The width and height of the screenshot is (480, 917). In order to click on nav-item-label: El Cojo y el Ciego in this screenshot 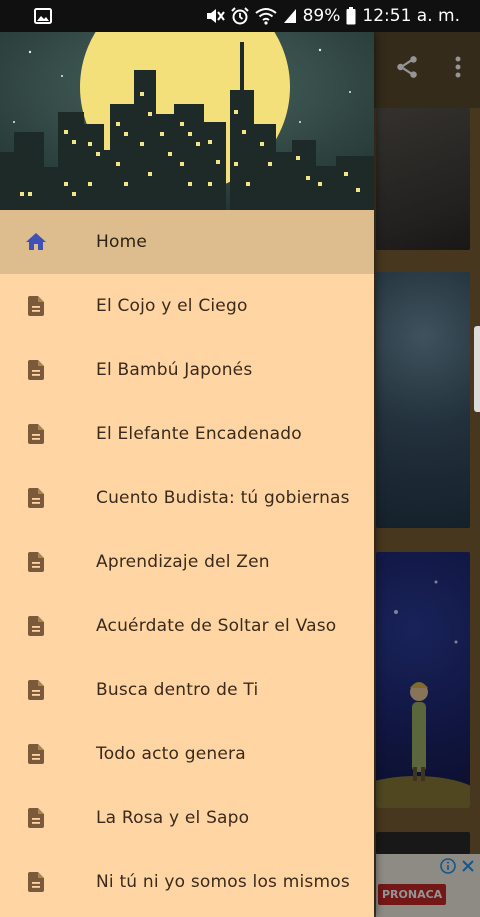, I will do `click(172, 306)`.